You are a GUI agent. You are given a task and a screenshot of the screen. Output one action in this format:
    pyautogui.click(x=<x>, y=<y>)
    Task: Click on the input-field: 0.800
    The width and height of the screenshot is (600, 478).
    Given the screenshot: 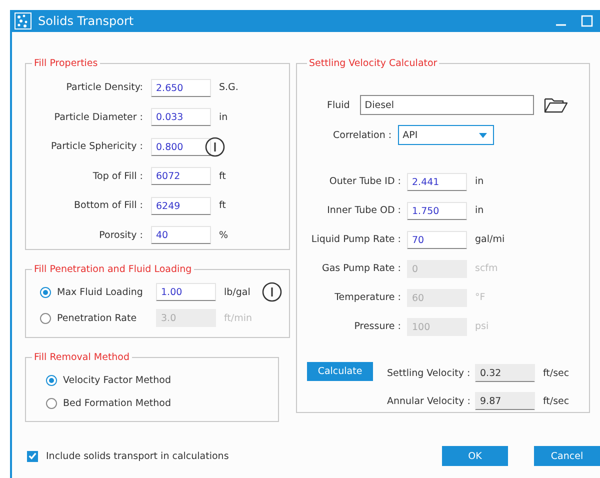 What is the action you would take?
    pyautogui.click(x=181, y=147)
    